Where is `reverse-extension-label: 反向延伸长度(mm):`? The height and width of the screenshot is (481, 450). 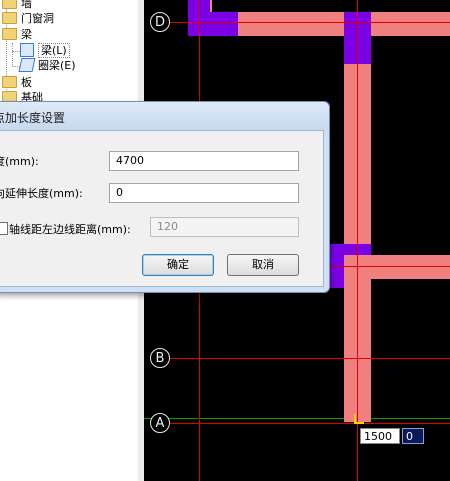
reverse-extension-label: 反向延伸长度(mm): is located at coordinates (41, 193).